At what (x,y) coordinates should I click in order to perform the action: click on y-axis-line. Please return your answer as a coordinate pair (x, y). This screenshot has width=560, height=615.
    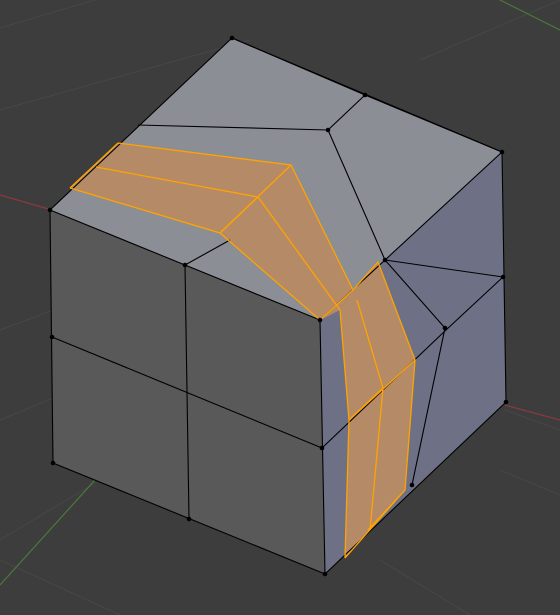
    Looking at the image, I should click on (48, 532).